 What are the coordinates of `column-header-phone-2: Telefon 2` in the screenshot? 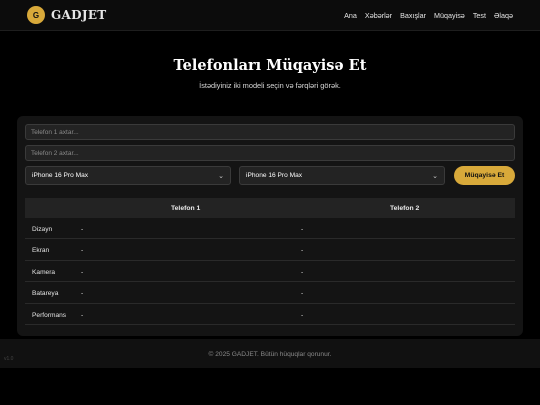 It's located at (405, 208).